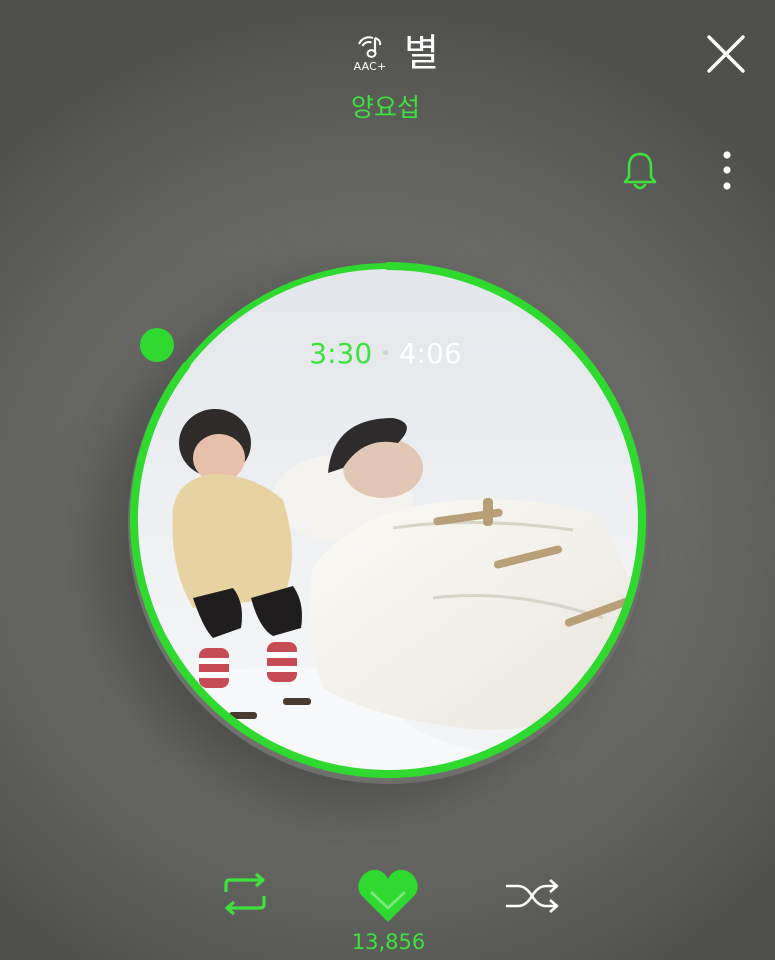 Image resolution: width=775 pixels, height=960 pixels. I want to click on repeat-icon, so click(245, 894).